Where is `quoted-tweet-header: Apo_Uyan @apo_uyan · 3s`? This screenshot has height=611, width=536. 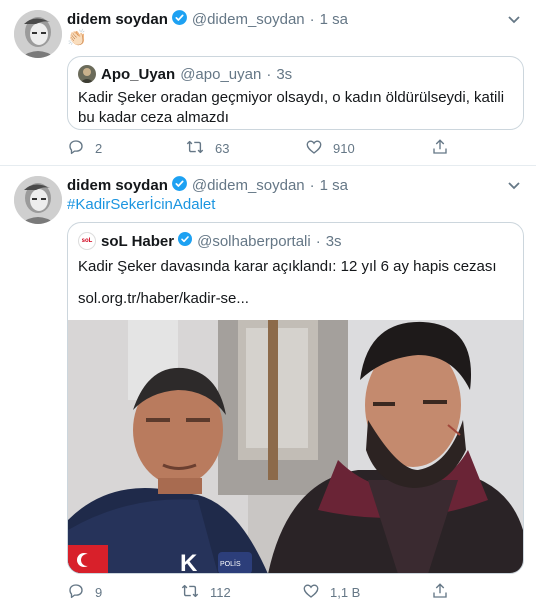 quoted-tweet-header: Apo_Uyan @apo_uyan · 3s is located at coordinates (185, 74).